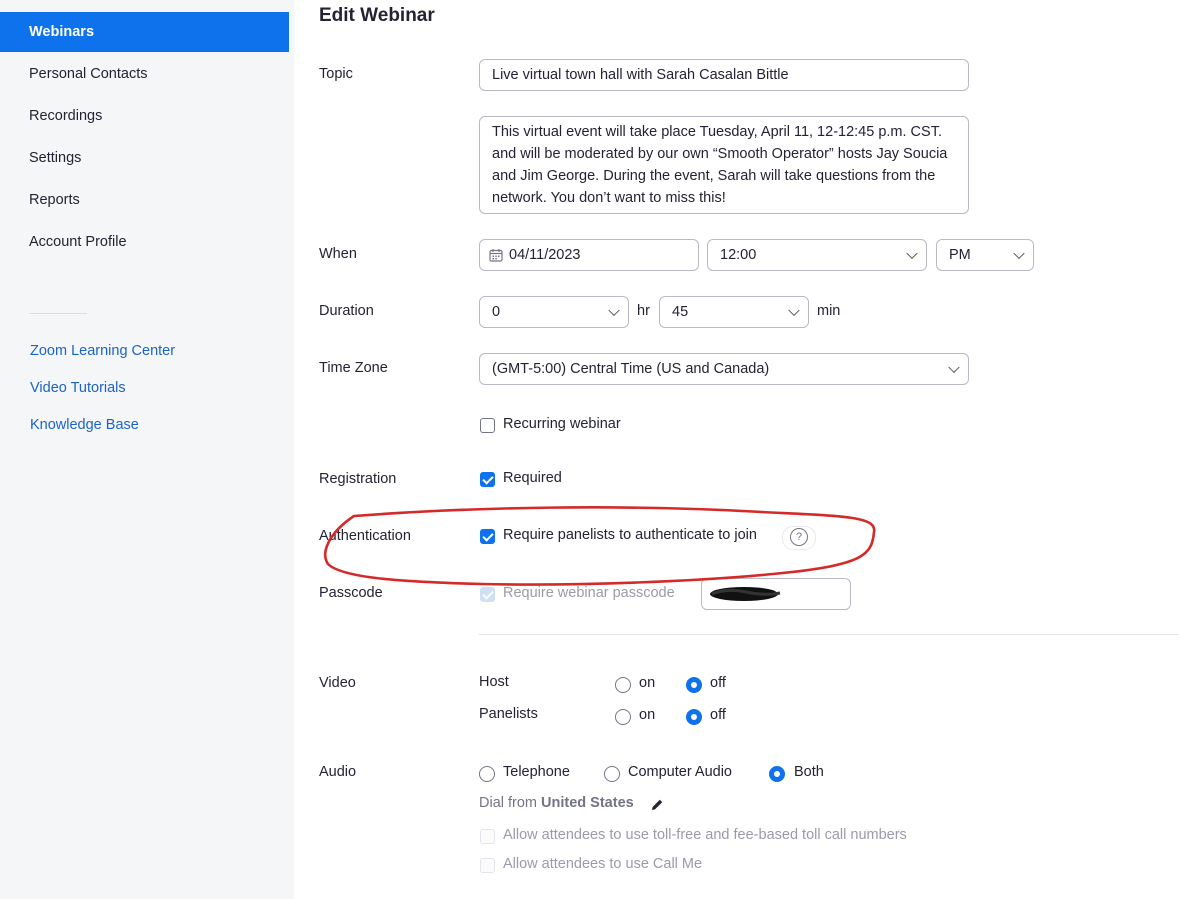  Describe the element at coordinates (336, 74) in the screenshot. I see `topic-label: Topic` at that location.